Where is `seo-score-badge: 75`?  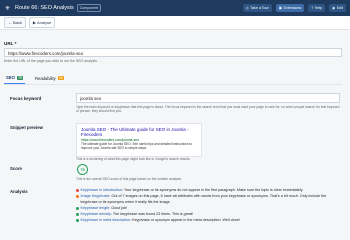
seo-score-badge: 75 is located at coordinates (19, 77).